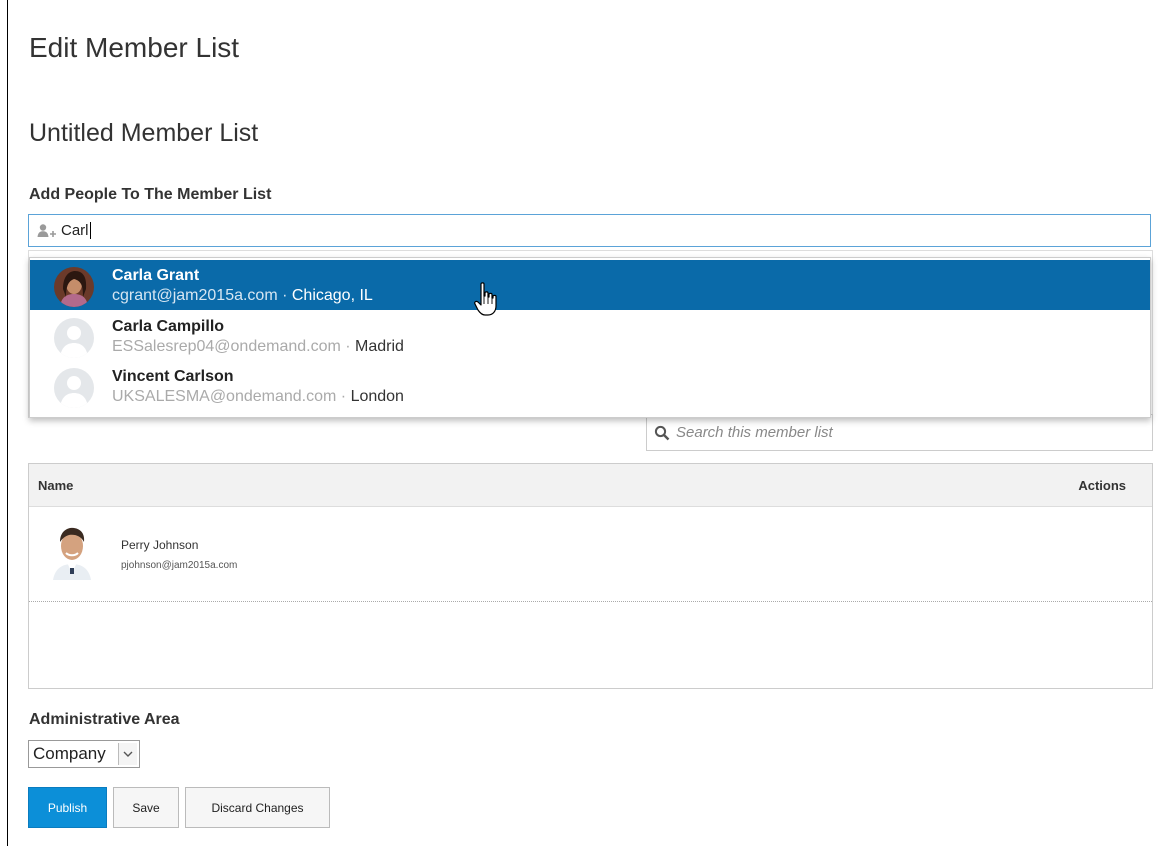  Describe the element at coordinates (377, 396) in the screenshot. I see `suggestion-location: London` at that location.